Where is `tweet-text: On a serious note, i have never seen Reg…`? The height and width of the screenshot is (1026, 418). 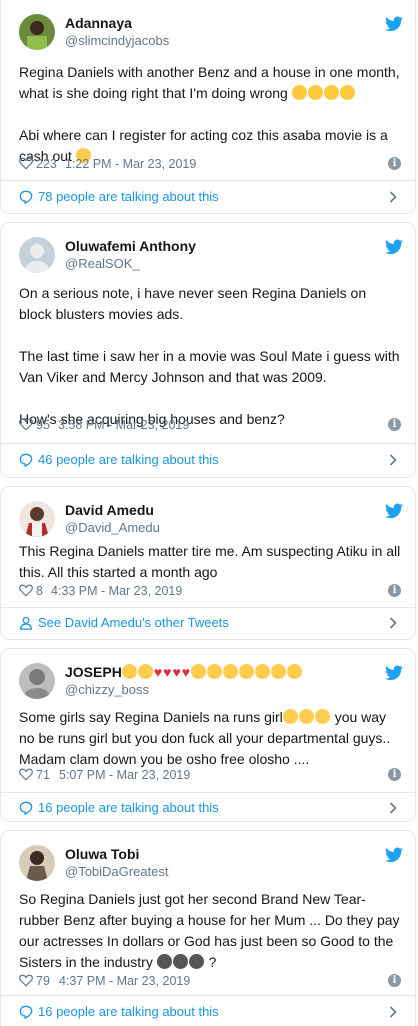
tweet-text: On a serious note, i have never seen Reg… is located at coordinates (210, 356).